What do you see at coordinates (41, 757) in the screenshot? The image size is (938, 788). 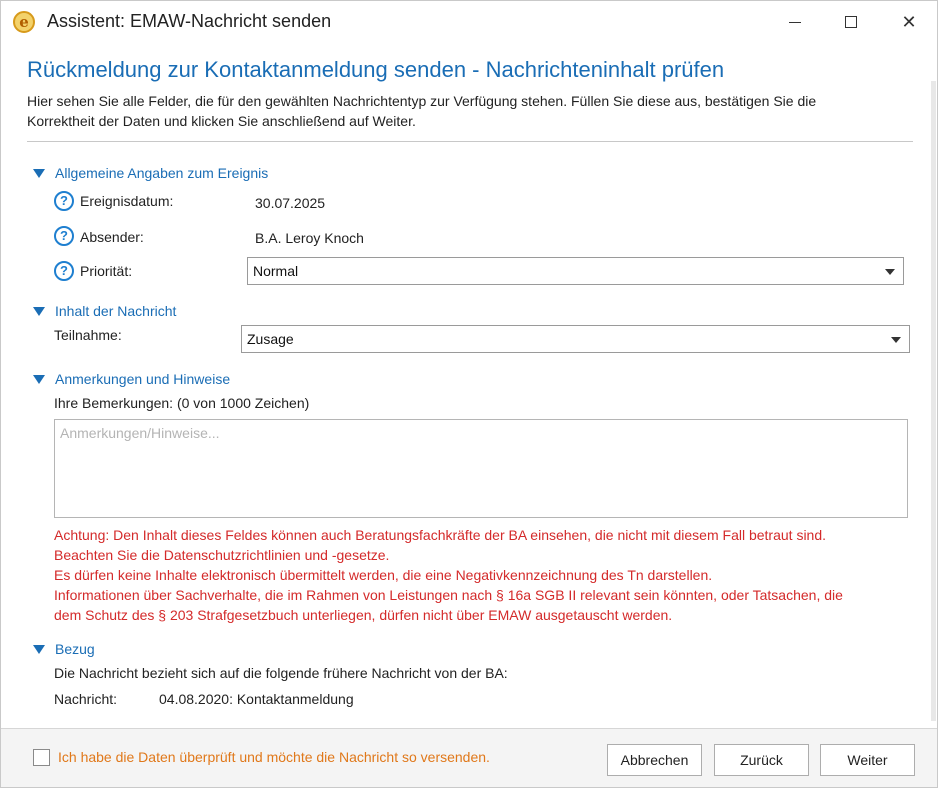 I see `confirm-checkbox` at bounding box center [41, 757].